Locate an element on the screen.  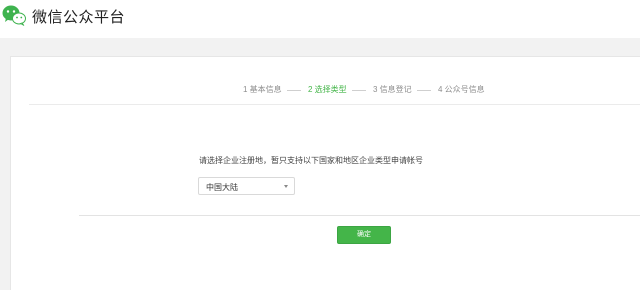
caret-down-icon is located at coordinates (286, 186).